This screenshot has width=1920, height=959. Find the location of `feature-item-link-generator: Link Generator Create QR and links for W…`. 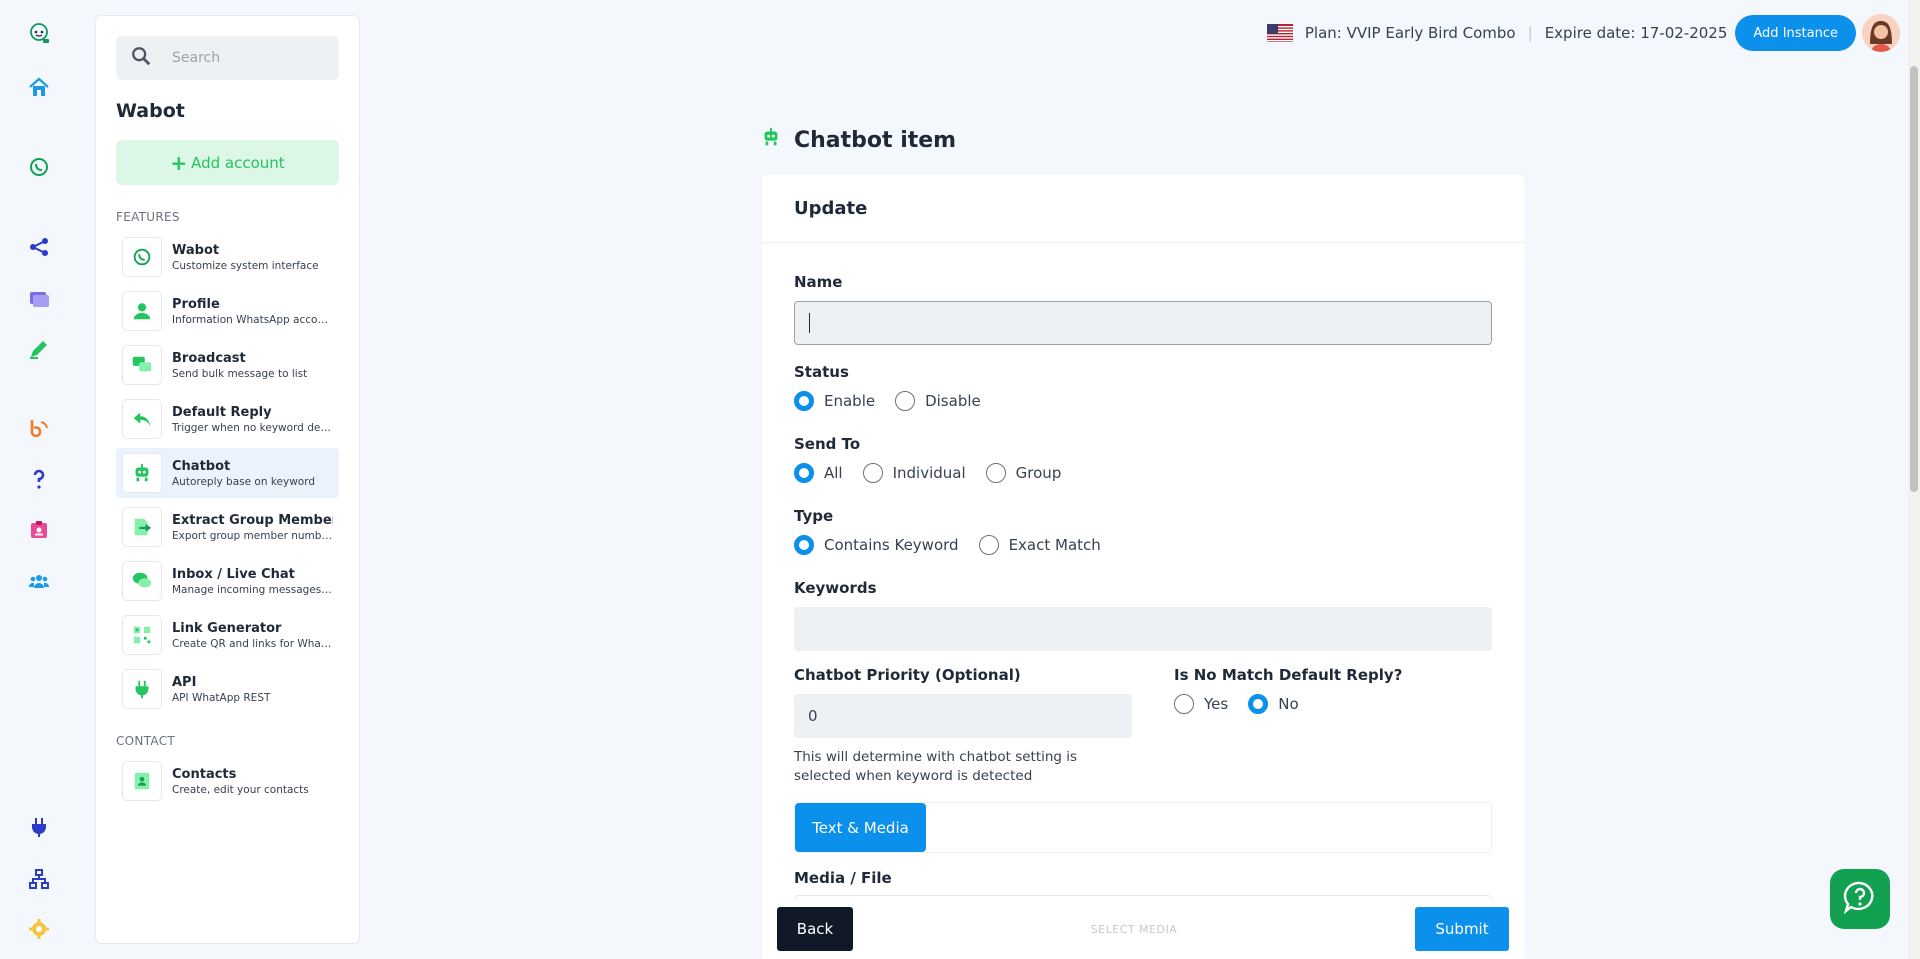

feature-item-link-generator: Link Generator Create QR and links for W… is located at coordinates (227, 635).